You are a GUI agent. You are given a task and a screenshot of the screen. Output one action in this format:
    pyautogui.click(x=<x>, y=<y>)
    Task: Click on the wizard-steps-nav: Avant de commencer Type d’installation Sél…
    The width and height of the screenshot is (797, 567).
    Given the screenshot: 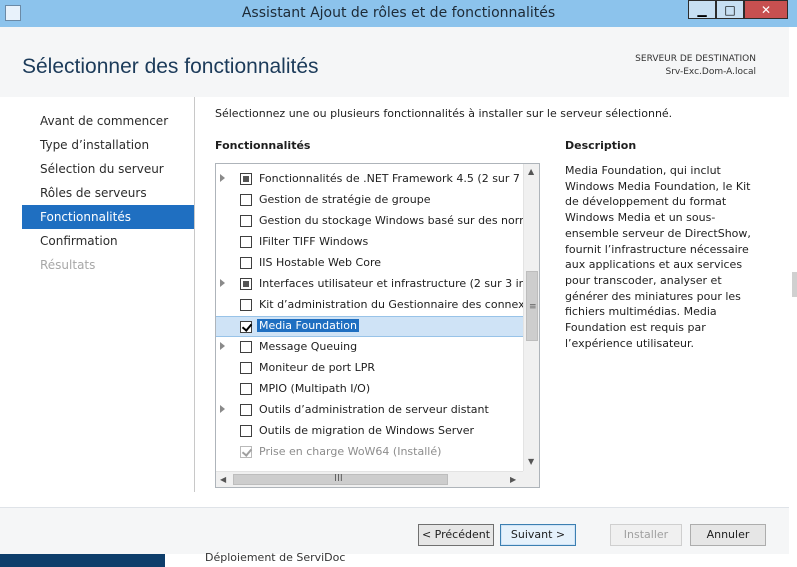 What is the action you would take?
    pyautogui.click(x=108, y=193)
    